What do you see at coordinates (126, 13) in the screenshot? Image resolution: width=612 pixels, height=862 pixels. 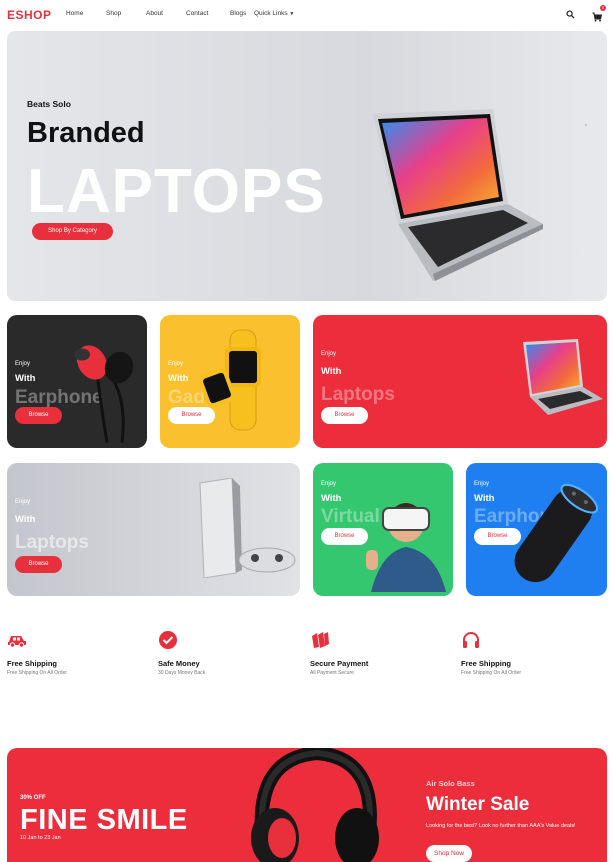 I see `nav-shop: Shop` at bounding box center [126, 13].